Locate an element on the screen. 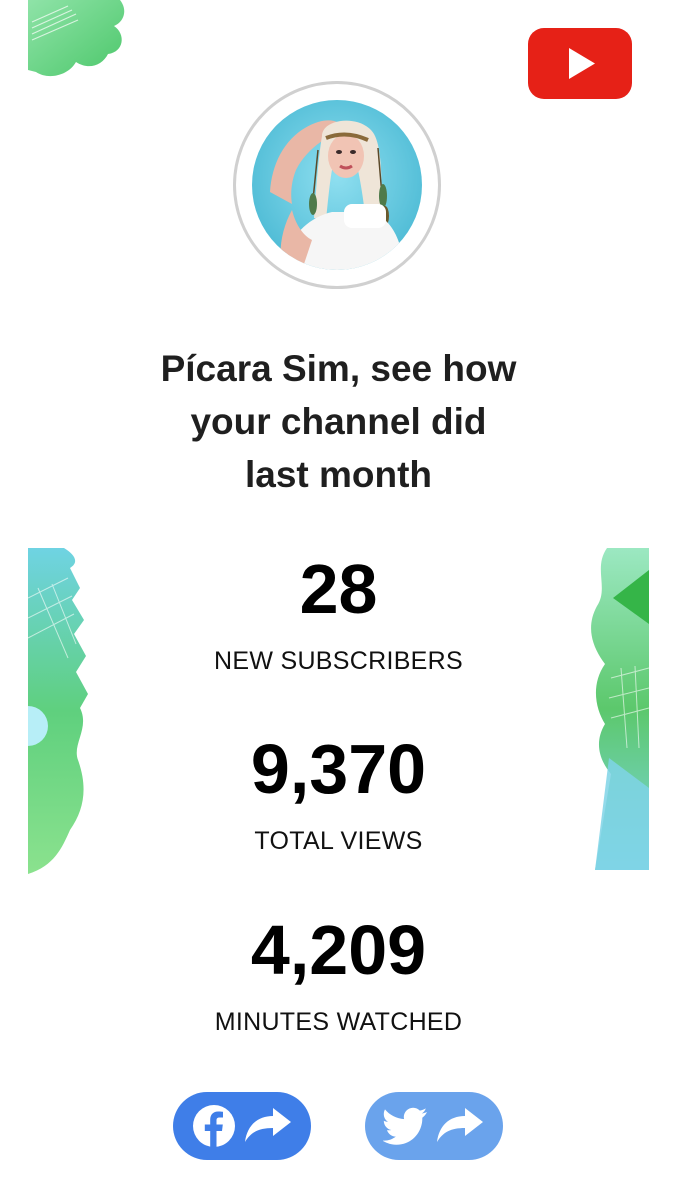 The height and width of the screenshot is (1200, 677). twitter-icon is located at coordinates (405, 1126).